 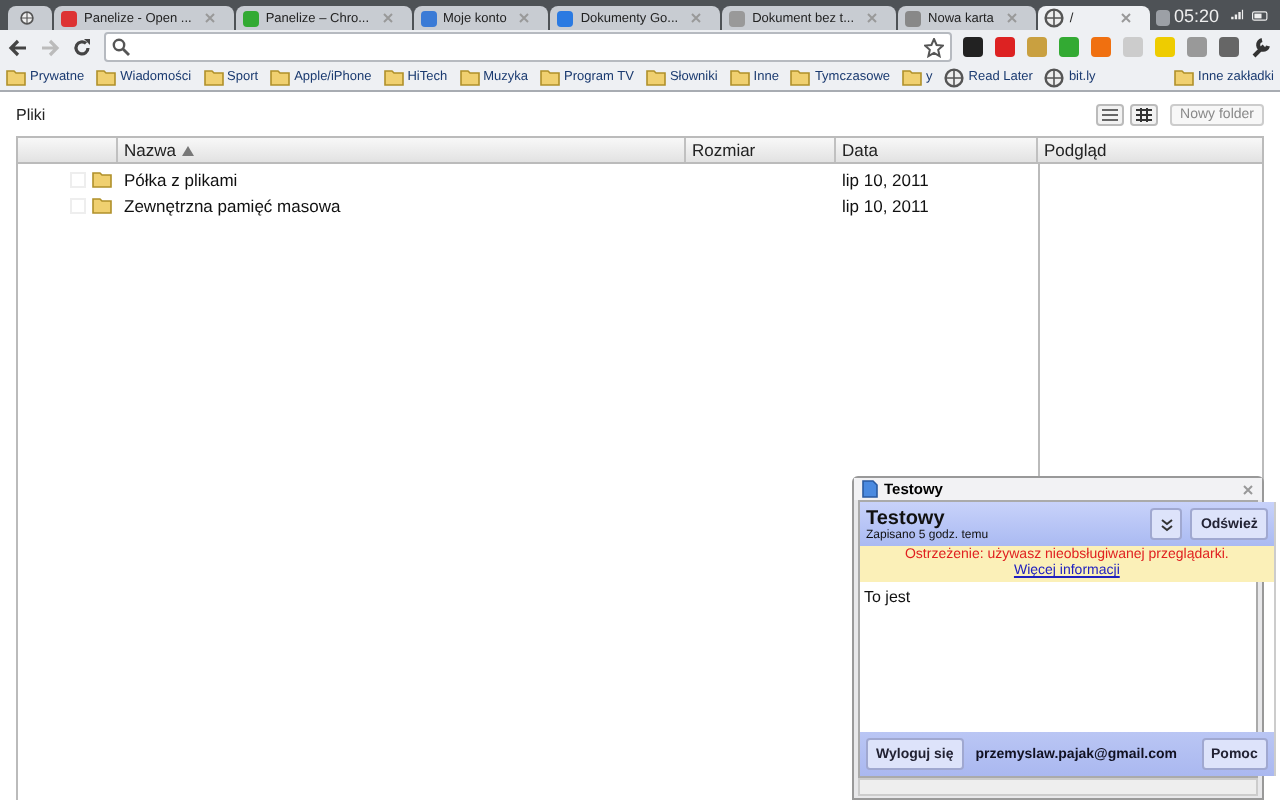 I want to click on column-header: Rozmiar, so click(x=761, y=150).